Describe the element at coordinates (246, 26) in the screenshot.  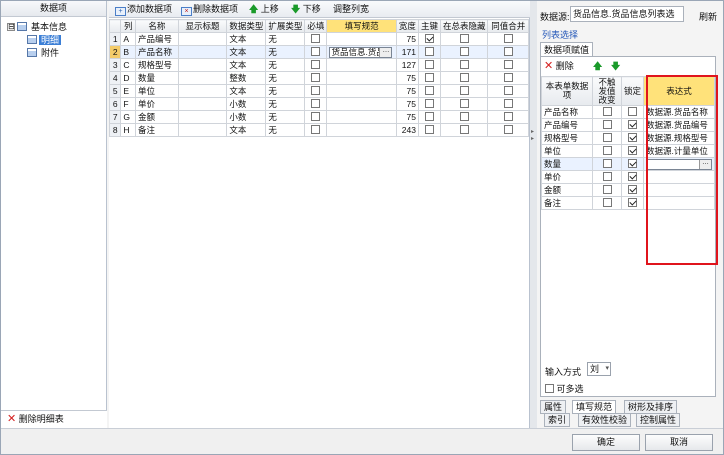
I see `column-header: 数据类型` at that location.